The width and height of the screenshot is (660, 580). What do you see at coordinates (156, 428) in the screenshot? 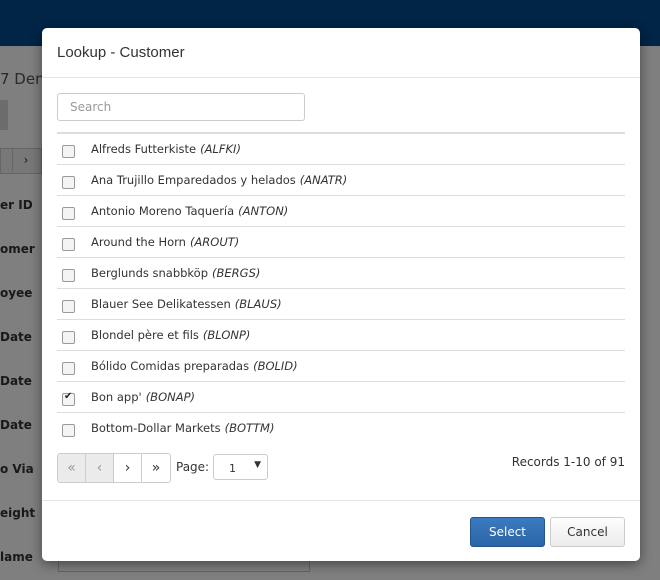
I see `customer-name: Bottom-Dollar Markets` at bounding box center [156, 428].